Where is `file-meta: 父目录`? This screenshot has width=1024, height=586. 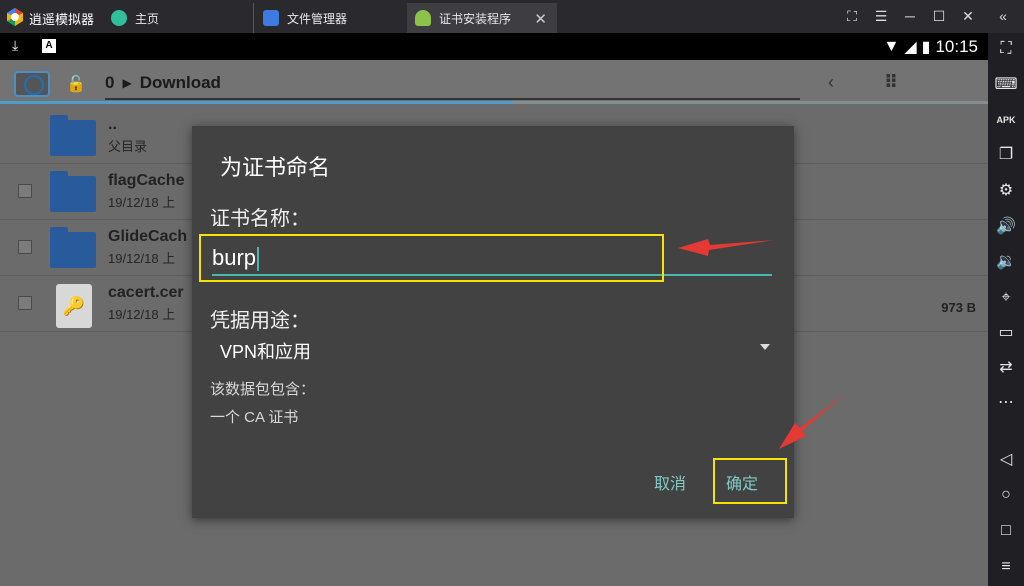 file-meta: 父目录 is located at coordinates (128, 146).